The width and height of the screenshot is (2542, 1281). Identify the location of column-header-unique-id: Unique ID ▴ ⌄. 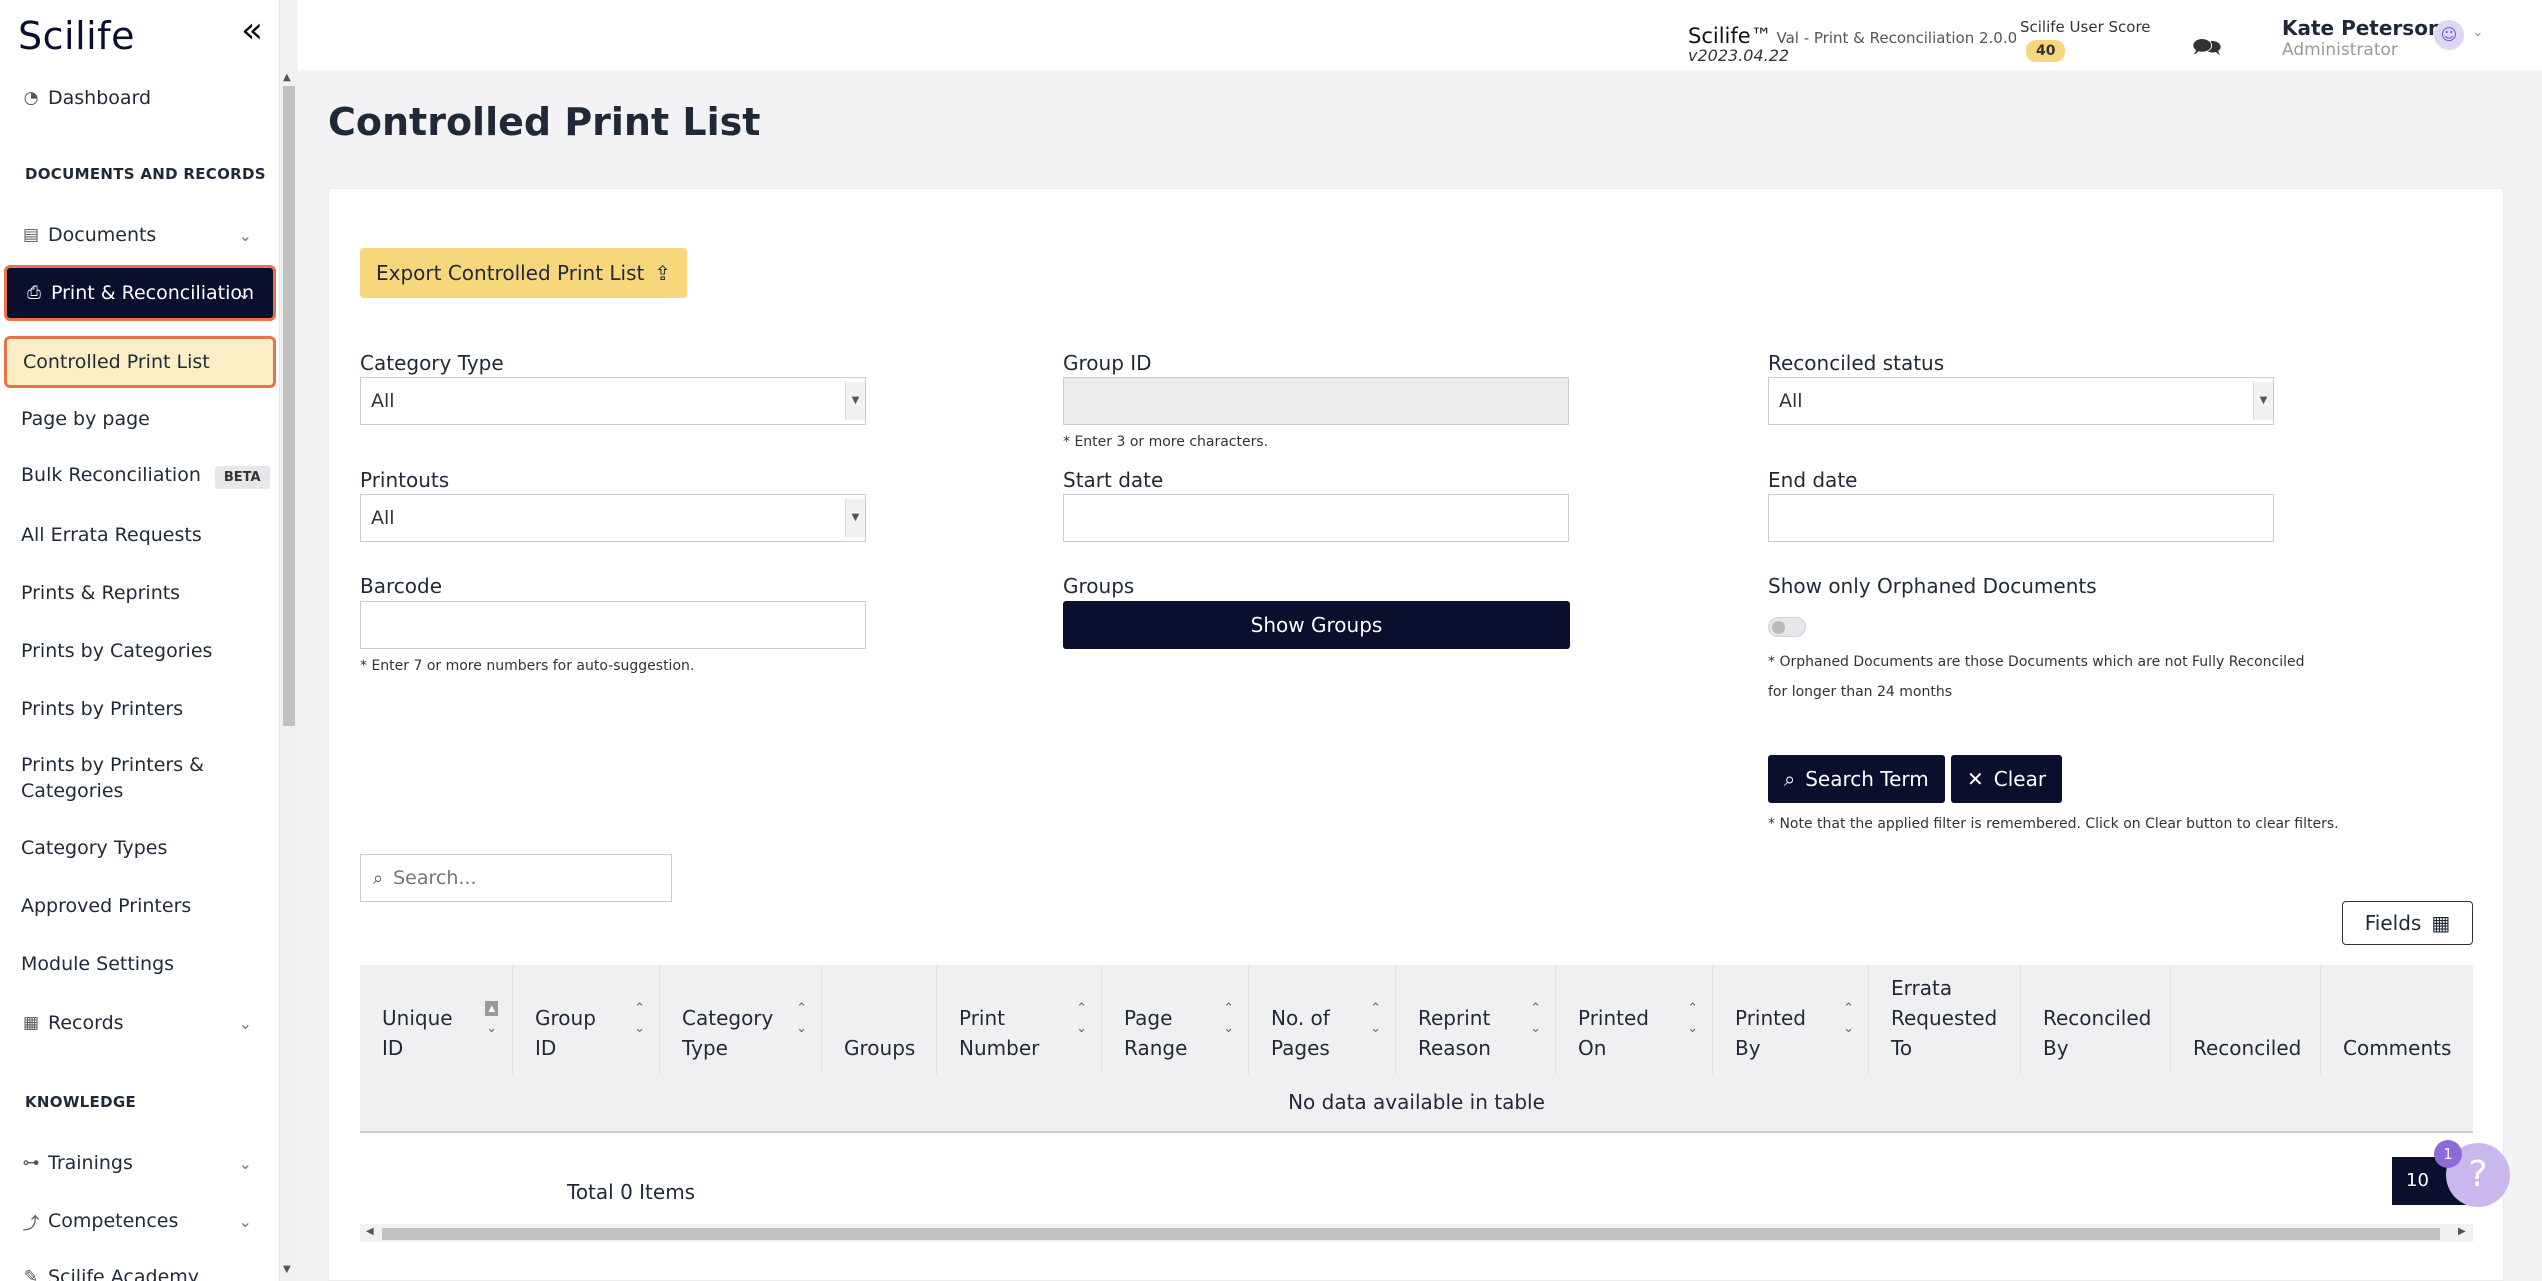
(436, 1020).